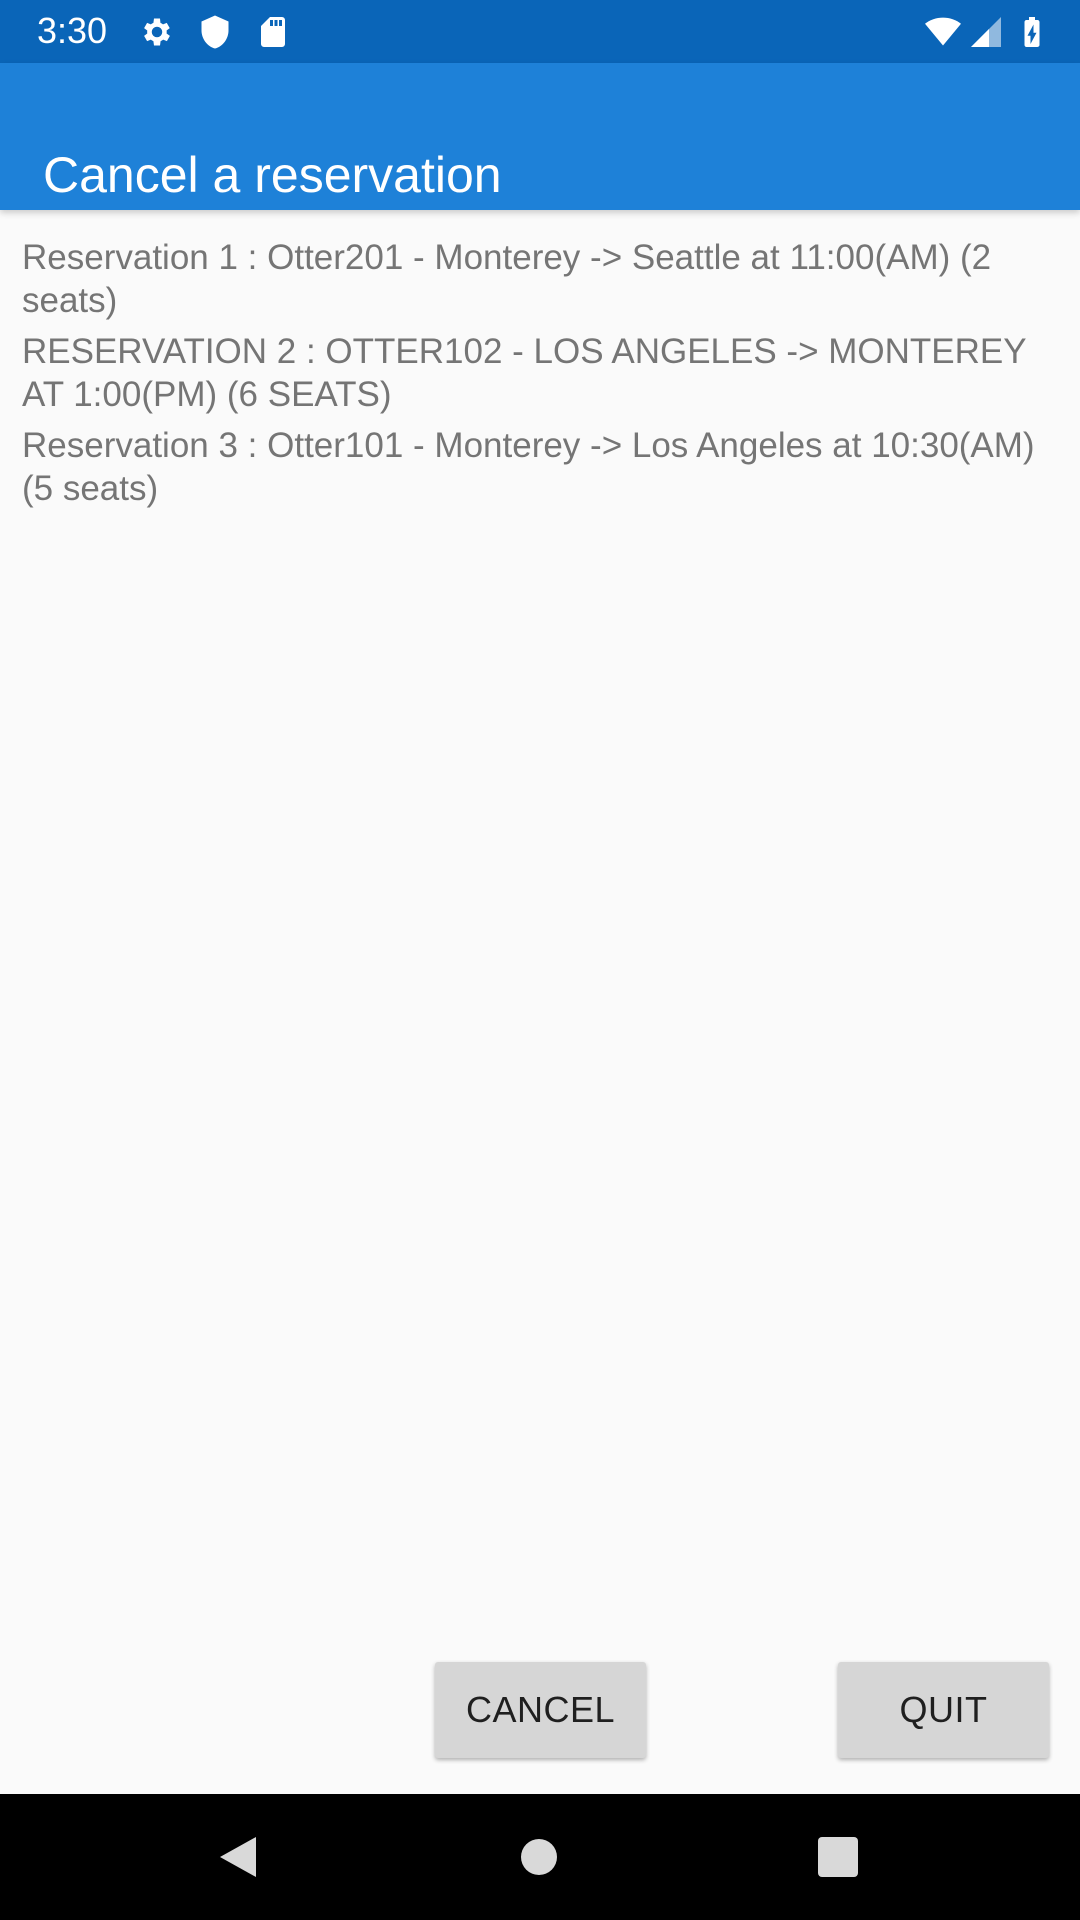 The height and width of the screenshot is (1920, 1080). I want to click on quit-button: QUIT, so click(943, 1710).